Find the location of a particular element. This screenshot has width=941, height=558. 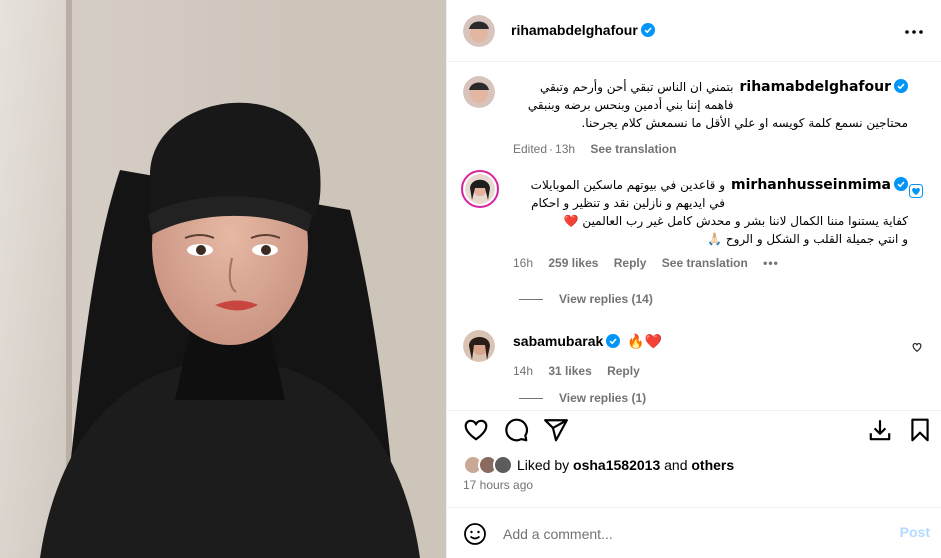

more-options-icon is located at coordinates (914, 32).